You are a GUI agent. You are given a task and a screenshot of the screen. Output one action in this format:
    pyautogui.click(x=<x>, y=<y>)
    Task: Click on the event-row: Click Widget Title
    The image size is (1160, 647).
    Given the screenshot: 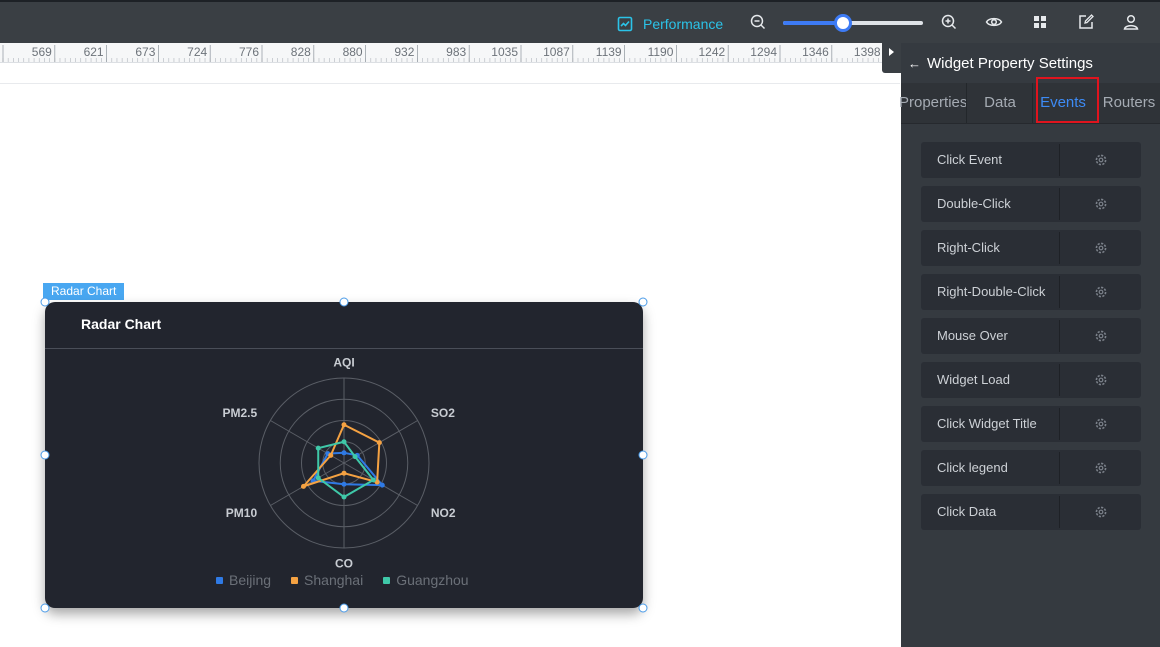 What is the action you would take?
    pyautogui.click(x=1031, y=424)
    